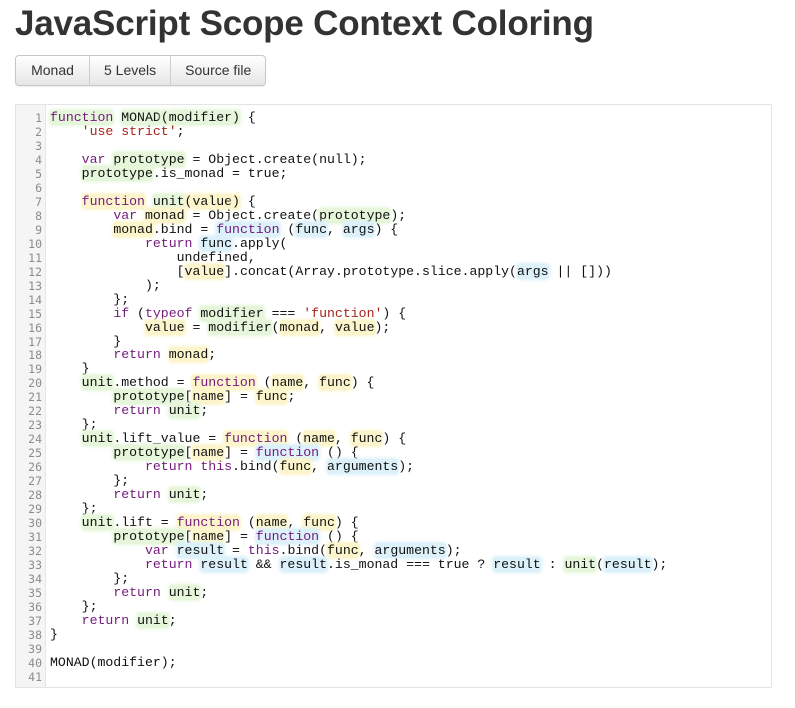 This screenshot has width=795, height=708. What do you see at coordinates (218, 70) in the screenshot?
I see `source-file-button: Source file` at bounding box center [218, 70].